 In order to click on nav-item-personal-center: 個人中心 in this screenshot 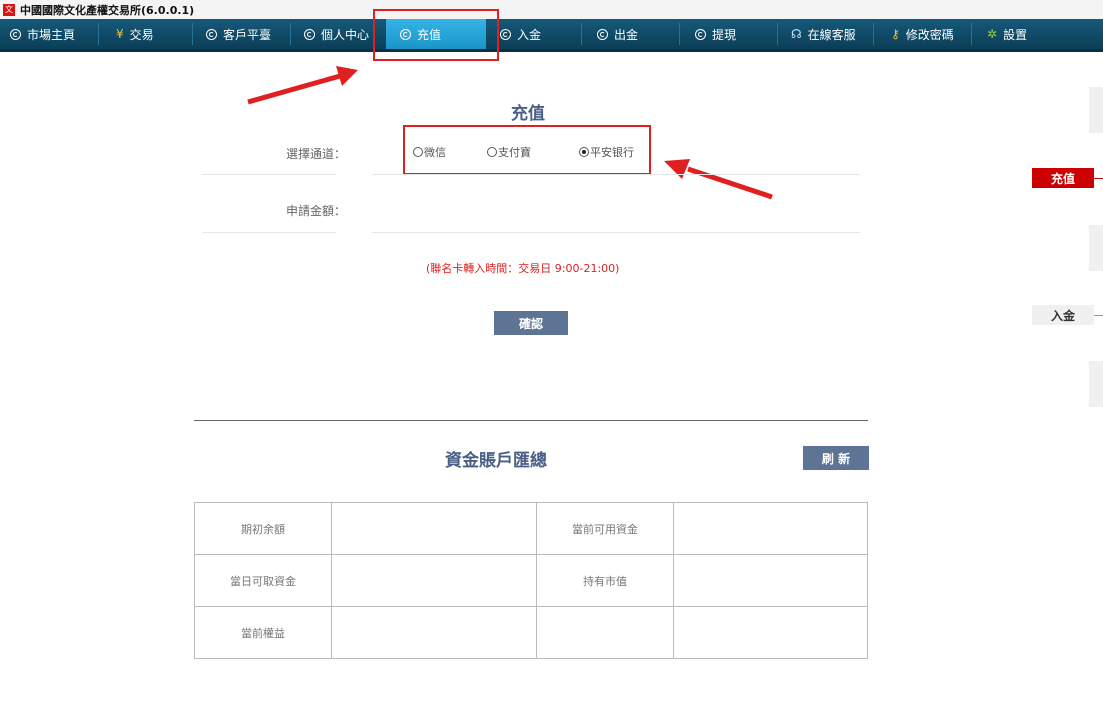, I will do `click(336, 34)`.